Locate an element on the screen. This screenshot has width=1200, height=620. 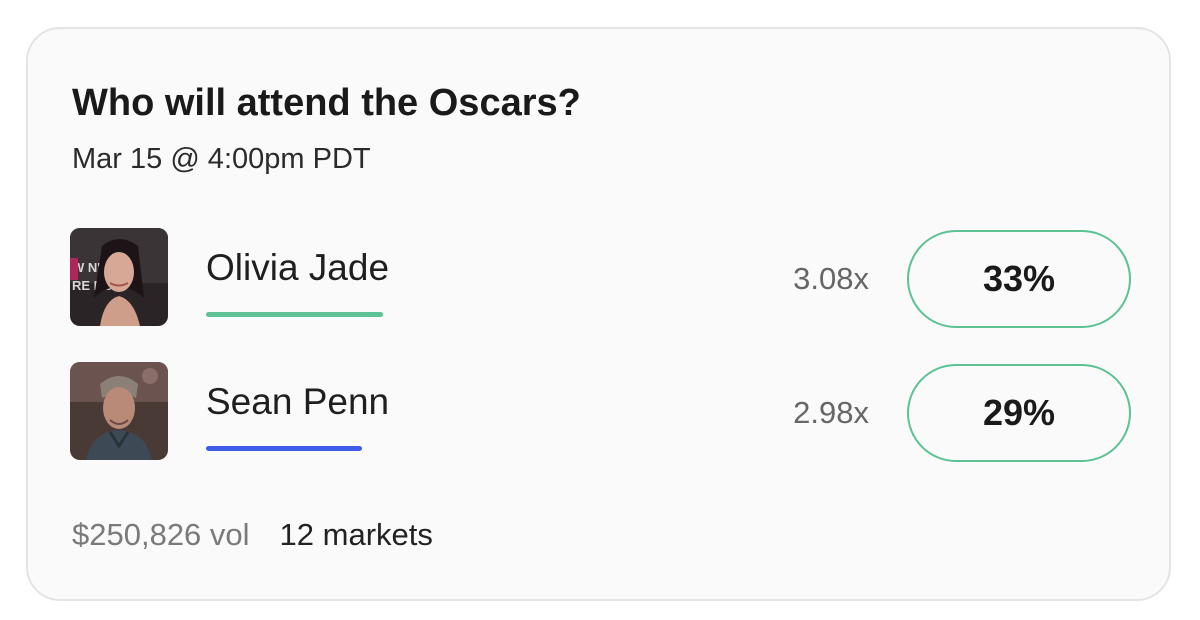
avatar: W N'S RE RCH is located at coordinates (119, 277).